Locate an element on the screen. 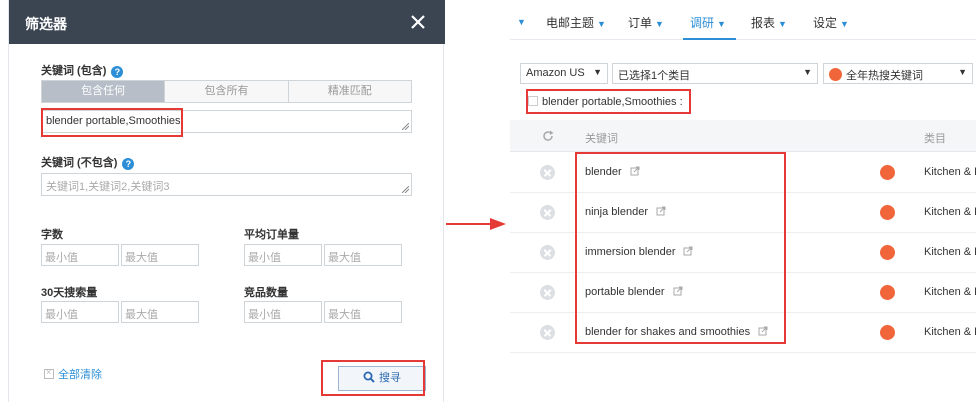 This screenshot has width=976, height=402. keyword-text: portable blender is located at coordinates (625, 292).